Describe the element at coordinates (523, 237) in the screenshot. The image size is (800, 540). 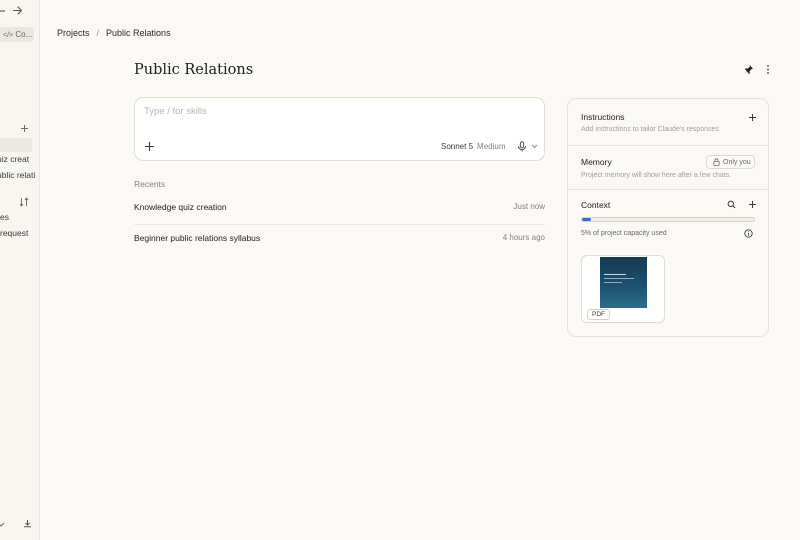
I see `recent-chat-time: 4 hours ago` at that location.